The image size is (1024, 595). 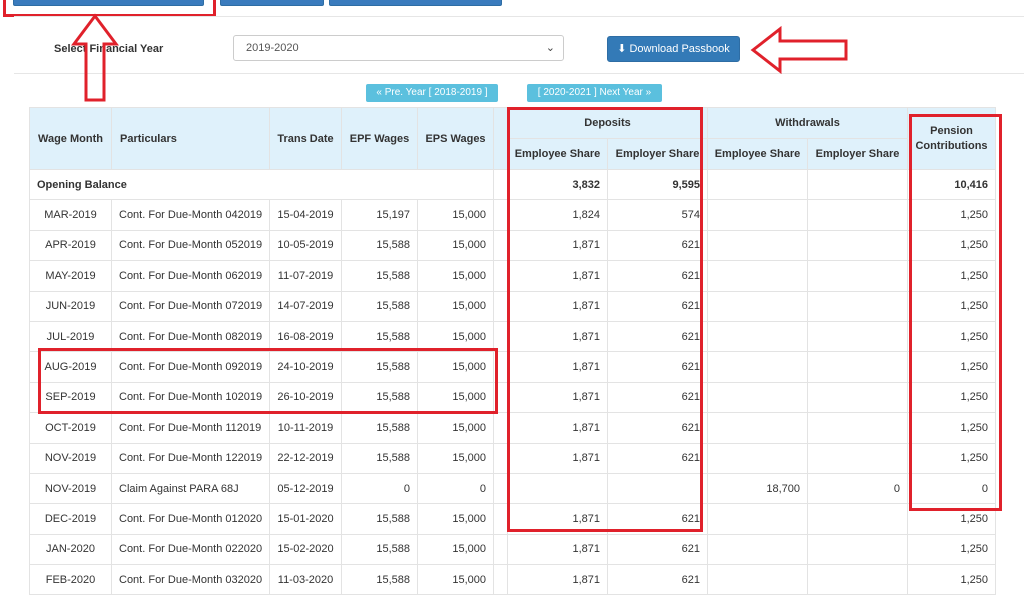 What do you see at coordinates (70, 245) in the screenshot?
I see `wage-month-cell: APR-2019` at bounding box center [70, 245].